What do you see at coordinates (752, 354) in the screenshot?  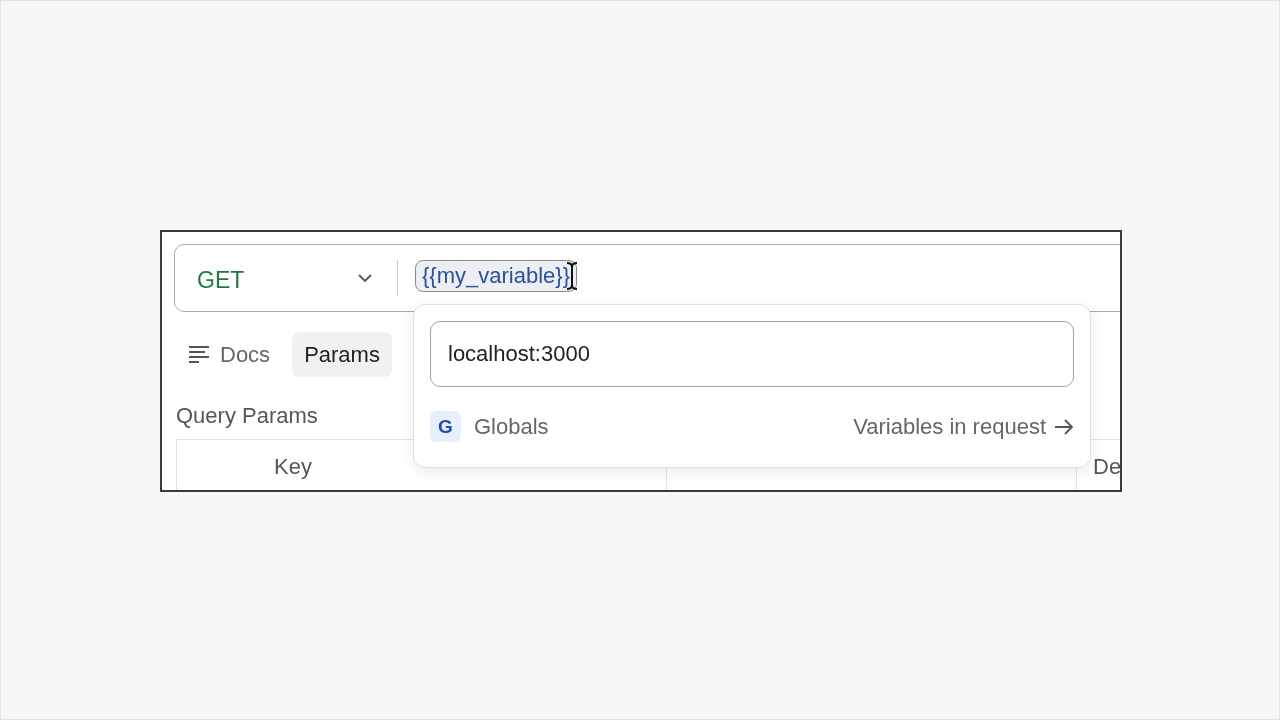 I see `variable-value-field: localhost:3000` at bounding box center [752, 354].